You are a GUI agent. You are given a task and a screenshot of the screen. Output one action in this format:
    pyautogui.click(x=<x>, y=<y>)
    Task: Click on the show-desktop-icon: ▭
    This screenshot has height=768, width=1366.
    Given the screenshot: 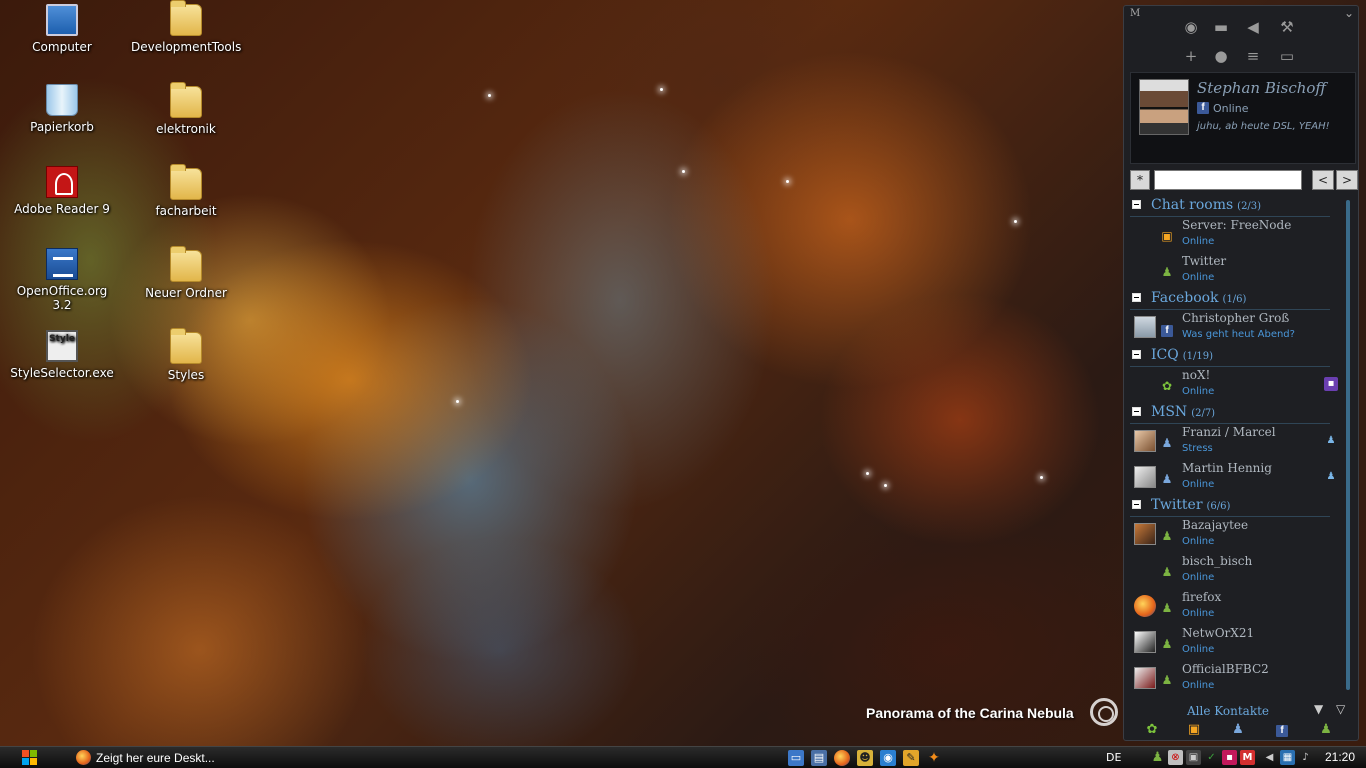 What is the action you would take?
    pyautogui.click(x=796, y=758)
    